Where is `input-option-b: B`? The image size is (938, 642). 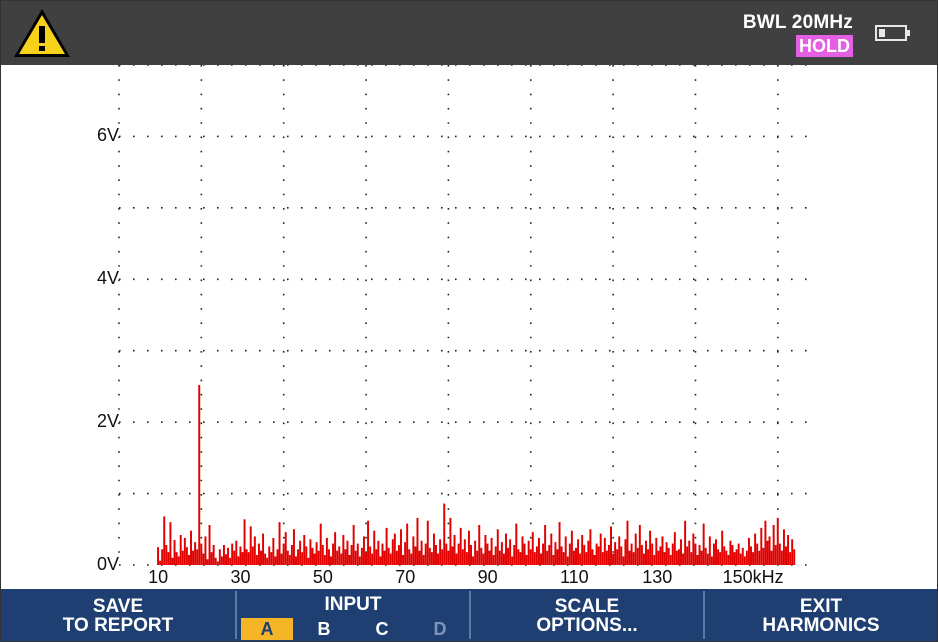 input-option-b: B is located at coordinates (324, 629).